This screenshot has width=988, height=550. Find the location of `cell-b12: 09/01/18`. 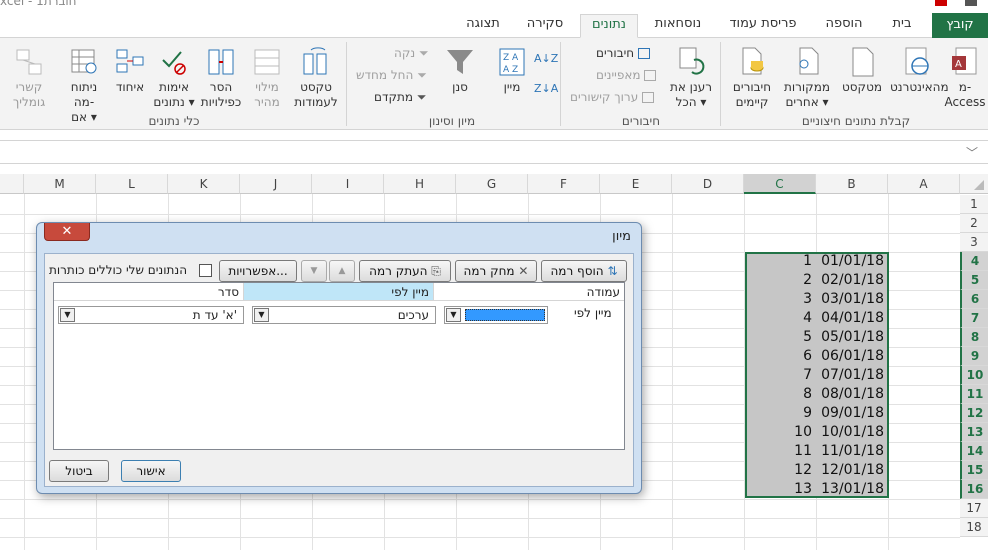

cell-b12: 09/01/18 is located at coordinates (852, 413).